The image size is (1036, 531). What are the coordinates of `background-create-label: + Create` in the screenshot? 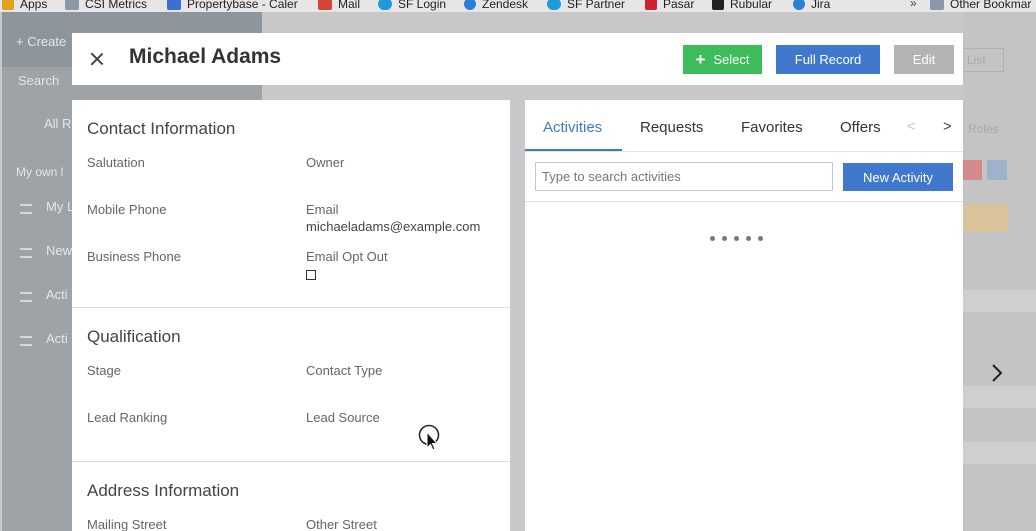 It's located at (41, 41).